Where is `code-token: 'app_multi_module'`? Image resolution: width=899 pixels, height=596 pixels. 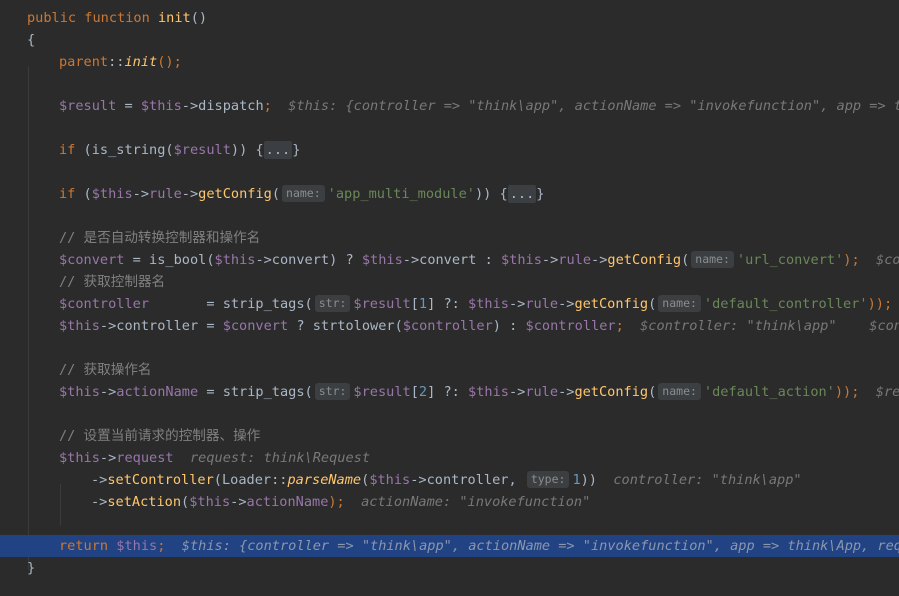 code-token: 'app_multi_module' is located at coordinates (401, 194).